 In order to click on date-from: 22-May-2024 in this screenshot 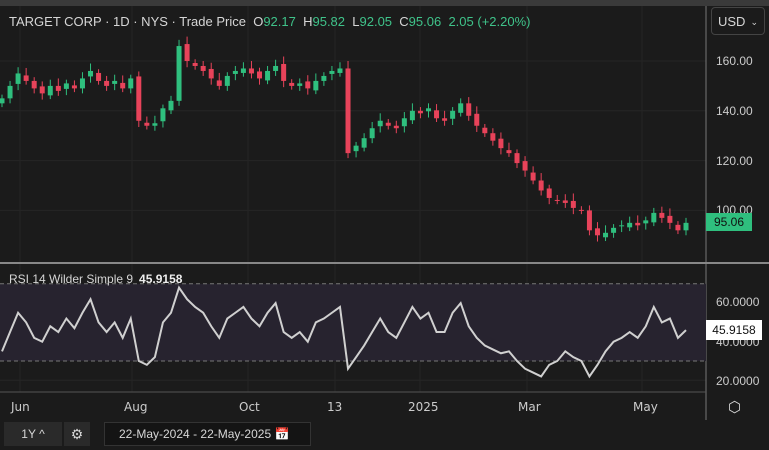, I will do `click(154, 434)`.